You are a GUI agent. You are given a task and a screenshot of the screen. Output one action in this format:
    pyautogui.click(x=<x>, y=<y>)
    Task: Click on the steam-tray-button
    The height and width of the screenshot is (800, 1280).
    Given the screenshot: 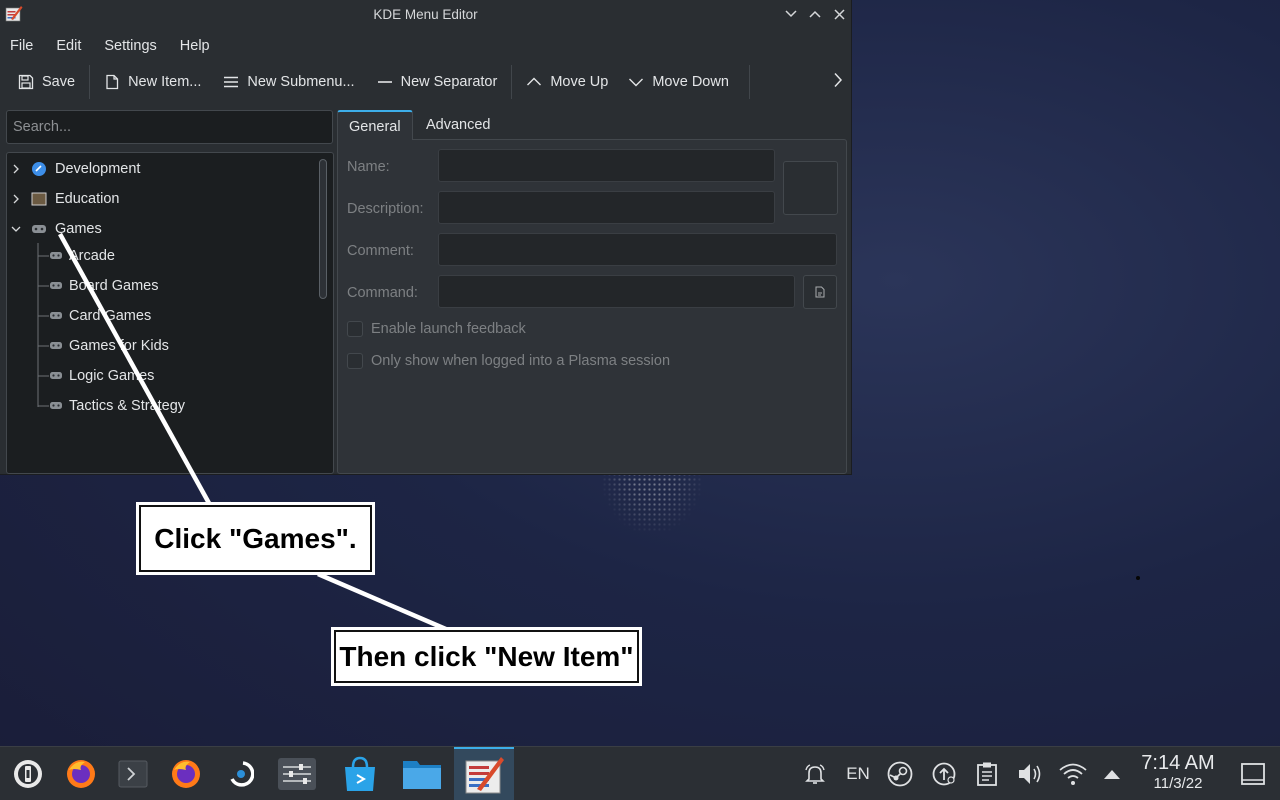 What is the action you would take?
    pyautogui.click(x=900, y=773)
    